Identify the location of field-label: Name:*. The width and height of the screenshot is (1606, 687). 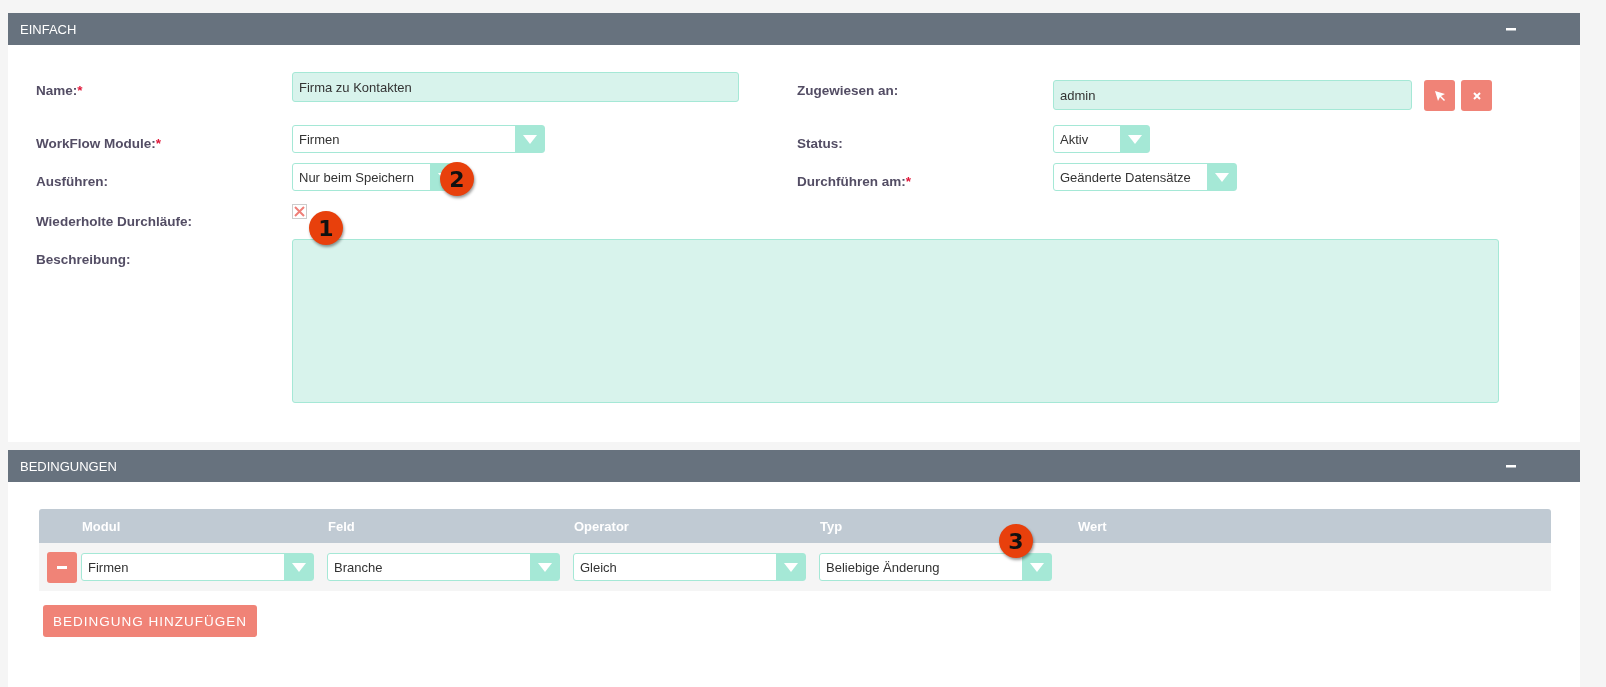
(60, 90).